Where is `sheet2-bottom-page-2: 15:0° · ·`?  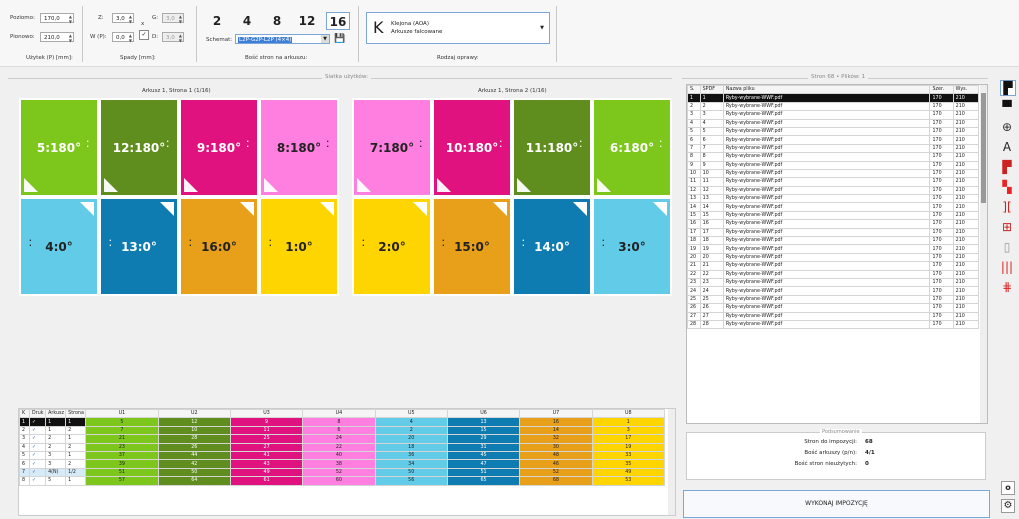
sheet2-bottom-page-2: 15:0° · · is located at coordinates (472, 246).